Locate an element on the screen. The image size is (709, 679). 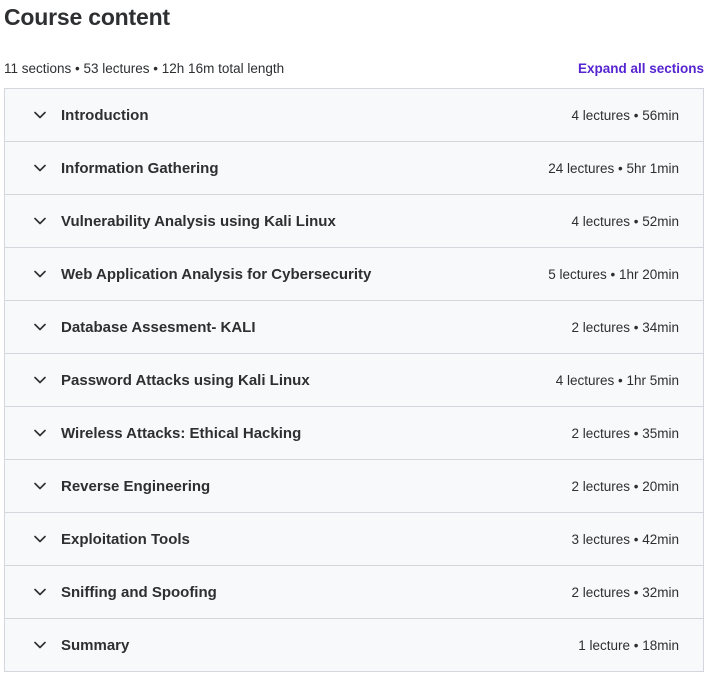
section-meta: 4 lectures • 56min is located at coordinates (625, 115).